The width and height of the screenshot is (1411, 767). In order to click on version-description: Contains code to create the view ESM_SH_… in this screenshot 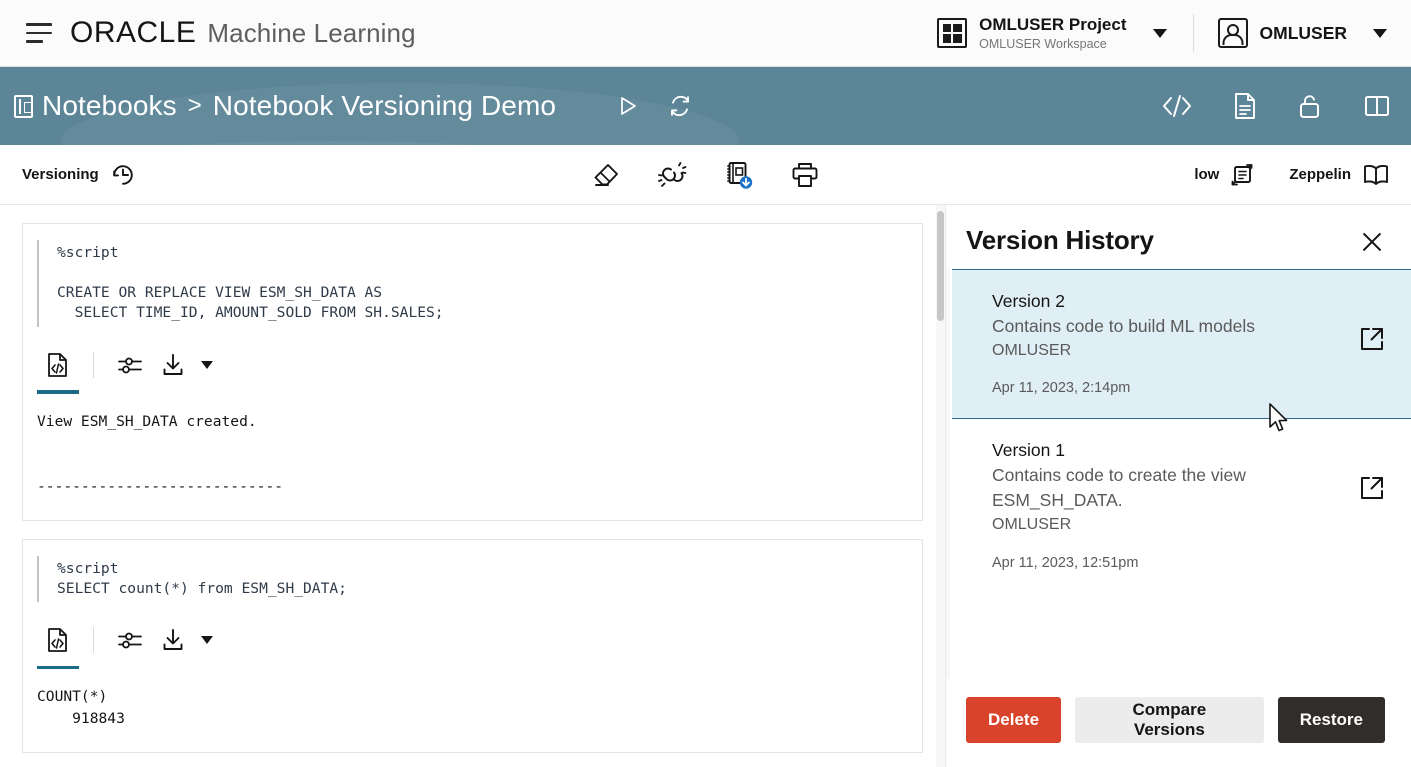, I will do `click(1119, 488)`.